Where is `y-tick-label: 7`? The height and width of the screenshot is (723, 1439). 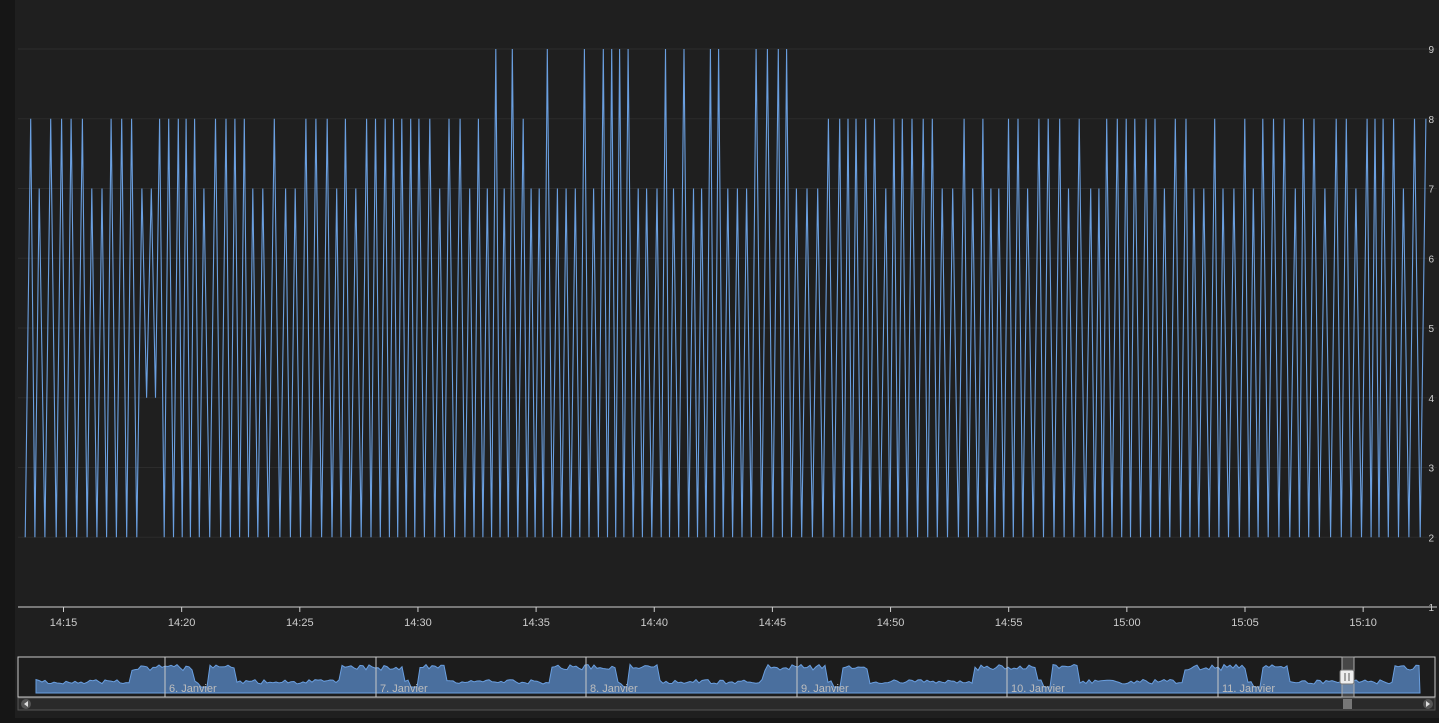
y-tick-label: 7 is located at coordinates (1431, 190).